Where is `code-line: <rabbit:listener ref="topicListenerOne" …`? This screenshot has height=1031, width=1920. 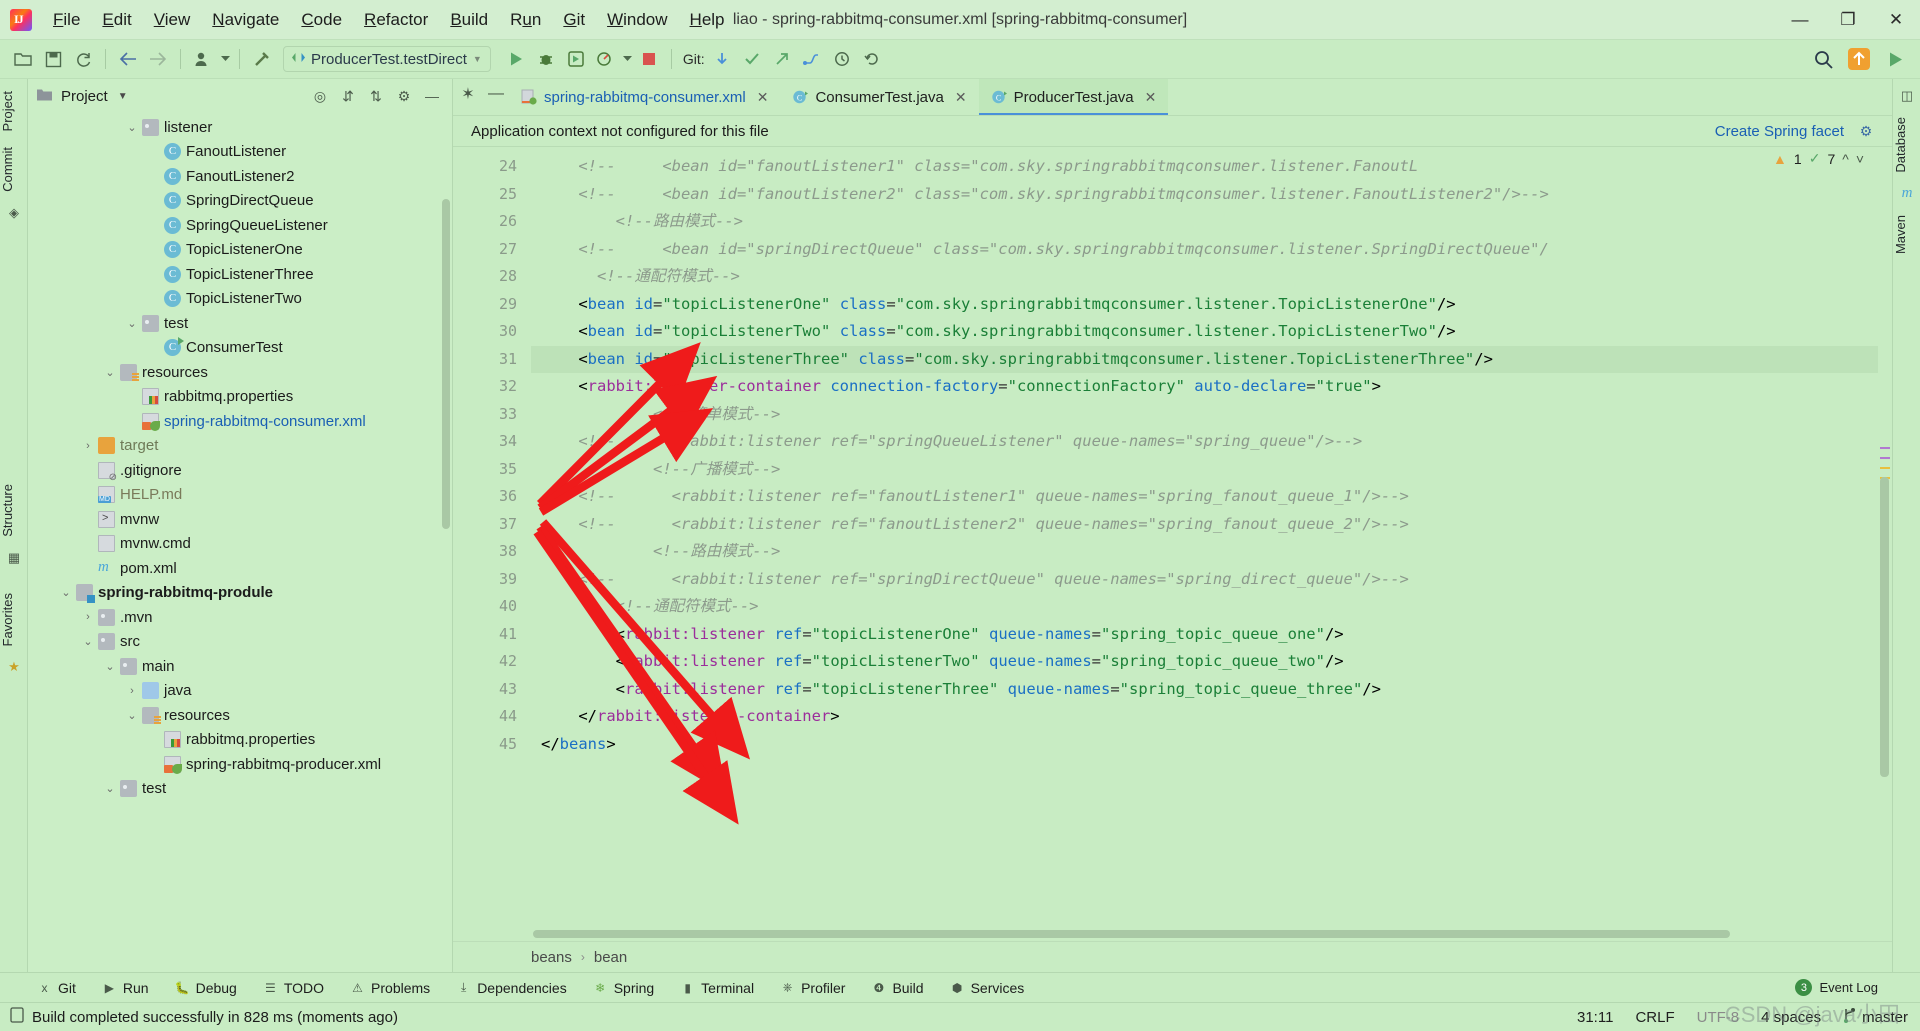
code-line: <rabbit:listener ref="topicListenerOne" … is located at coordinates (1211, 635).